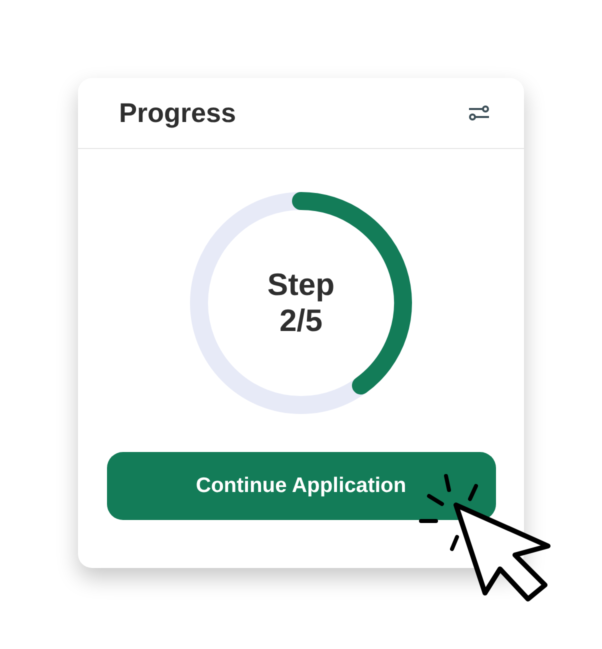 The image size is (602, 649). What do you see at coordinates (301, 321) in the screenshot?
I see `step-count: 2/5` at bounding box center [301, 321].